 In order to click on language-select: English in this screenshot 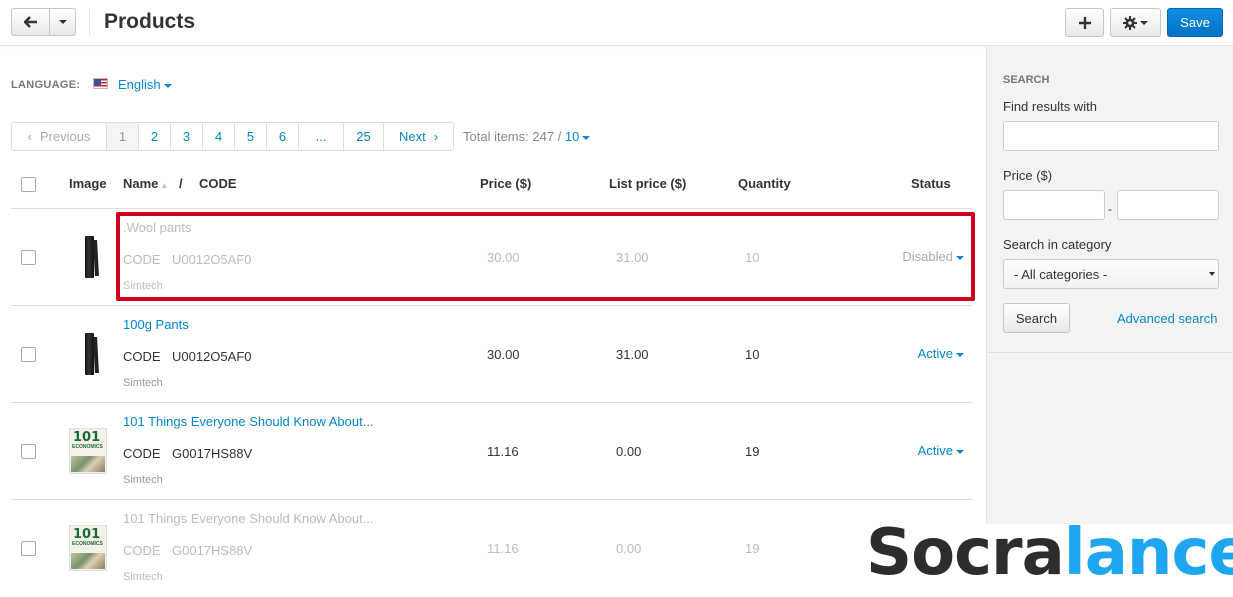, I will do `click(145, 84)`.